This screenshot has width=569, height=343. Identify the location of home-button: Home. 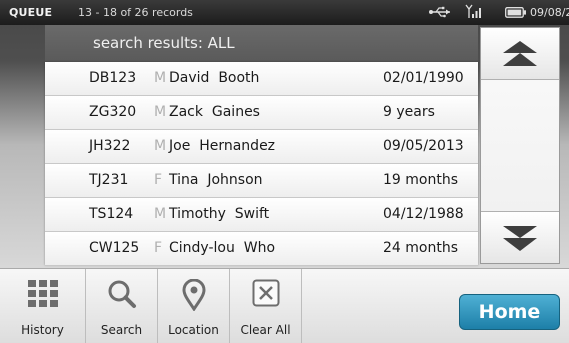
(509, 312).